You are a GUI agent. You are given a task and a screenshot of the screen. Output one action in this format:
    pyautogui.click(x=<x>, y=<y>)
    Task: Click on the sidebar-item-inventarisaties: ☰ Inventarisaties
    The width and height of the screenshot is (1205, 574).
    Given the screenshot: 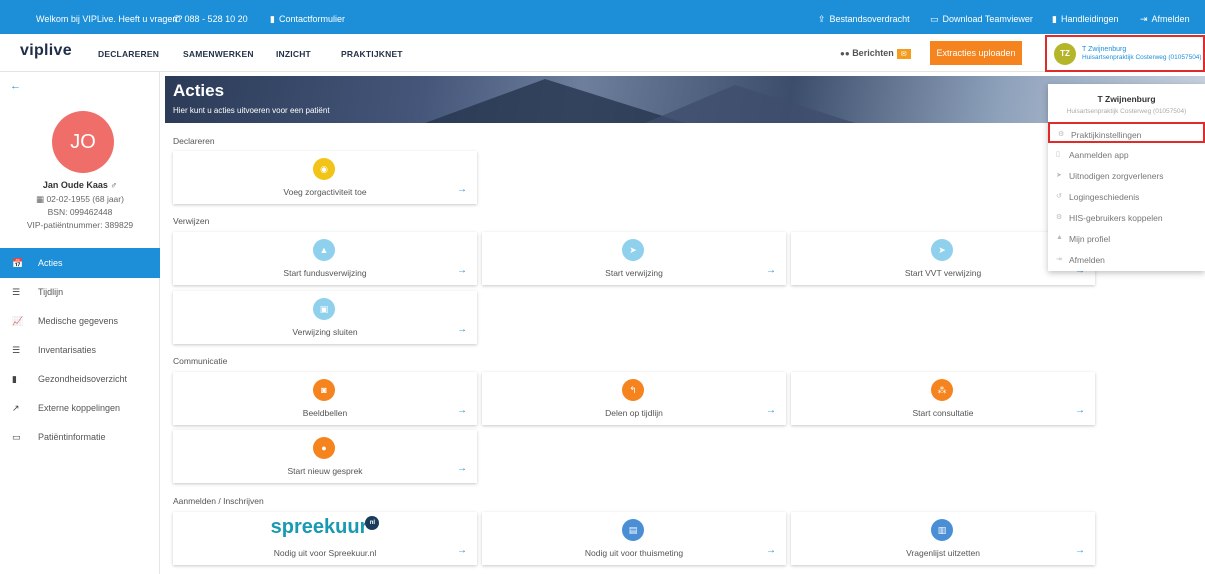 What is the action you would take?
    pyautogui.click(x=80, y=350)
    